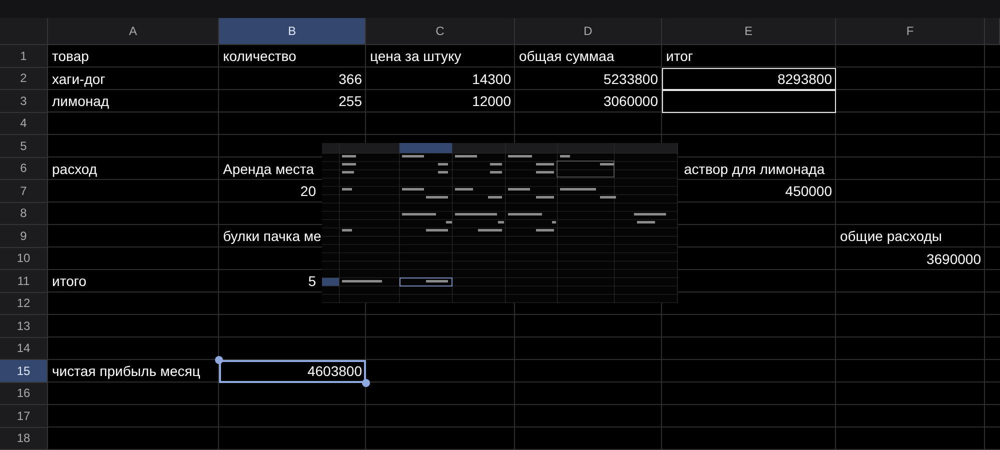 The image size is (1000, 450). I want to click on table-cell: хаги-дог, so click(133, 79).